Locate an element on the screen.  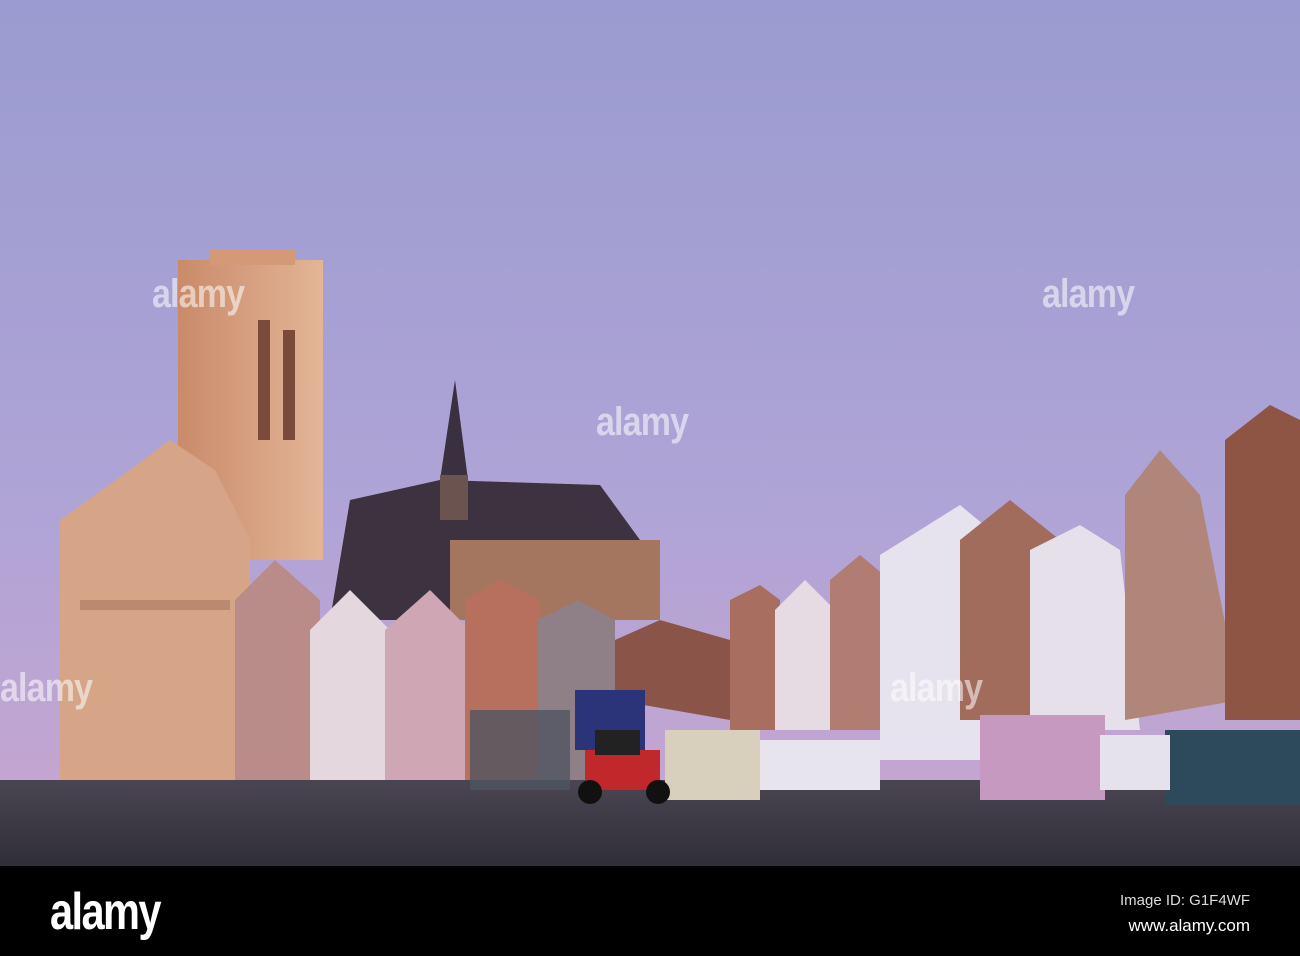
image-id: Image ID: G1F4WF is located at coordinates (1184, 900).